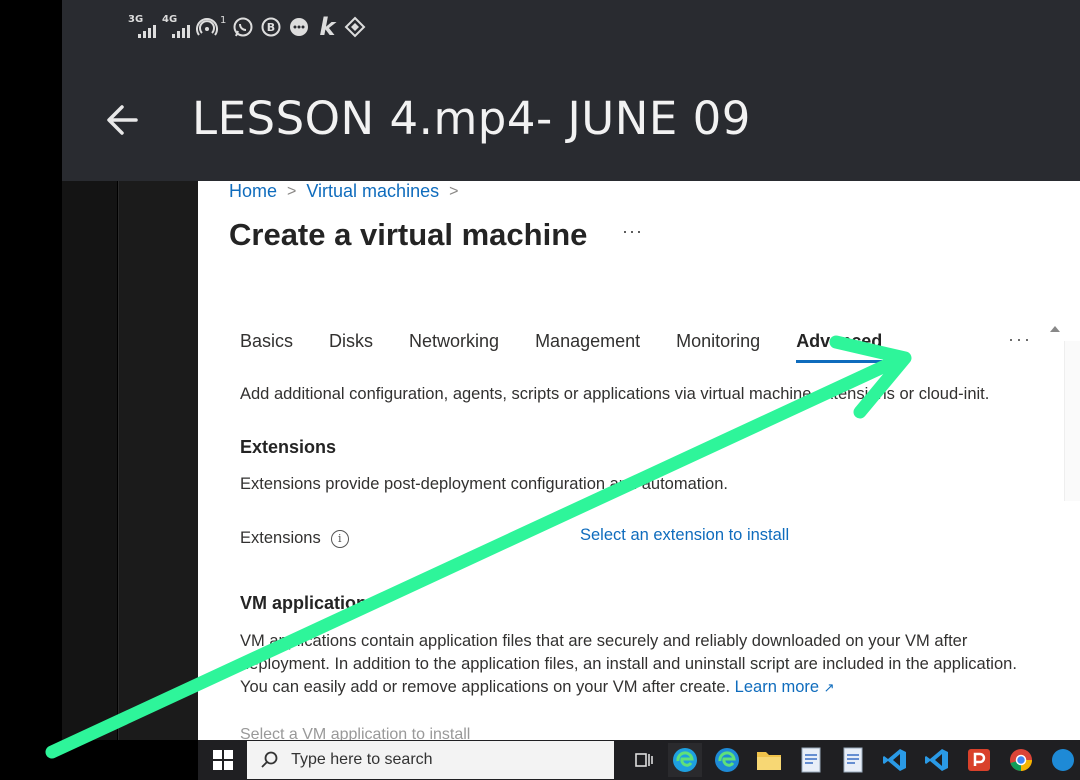 This screenshot has width=1080, height=780. I want to click on more-options-button: ···, so click(632, 231).